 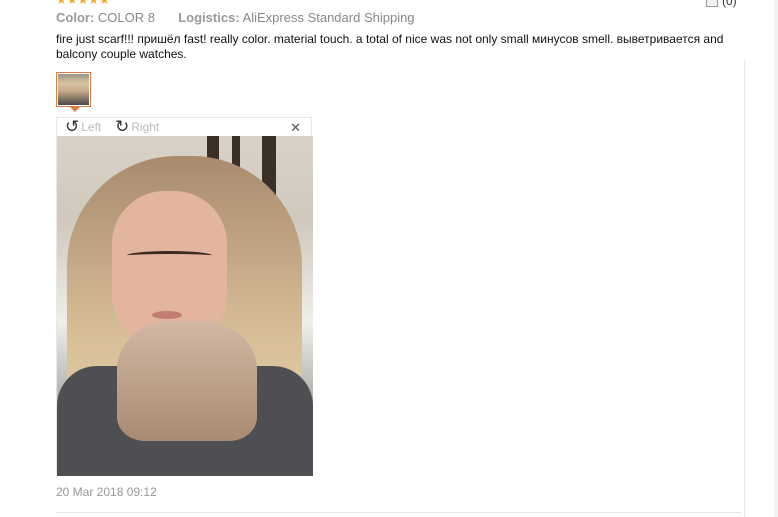 I want to click on helpful-count: (0), so click(x=729, y=4).